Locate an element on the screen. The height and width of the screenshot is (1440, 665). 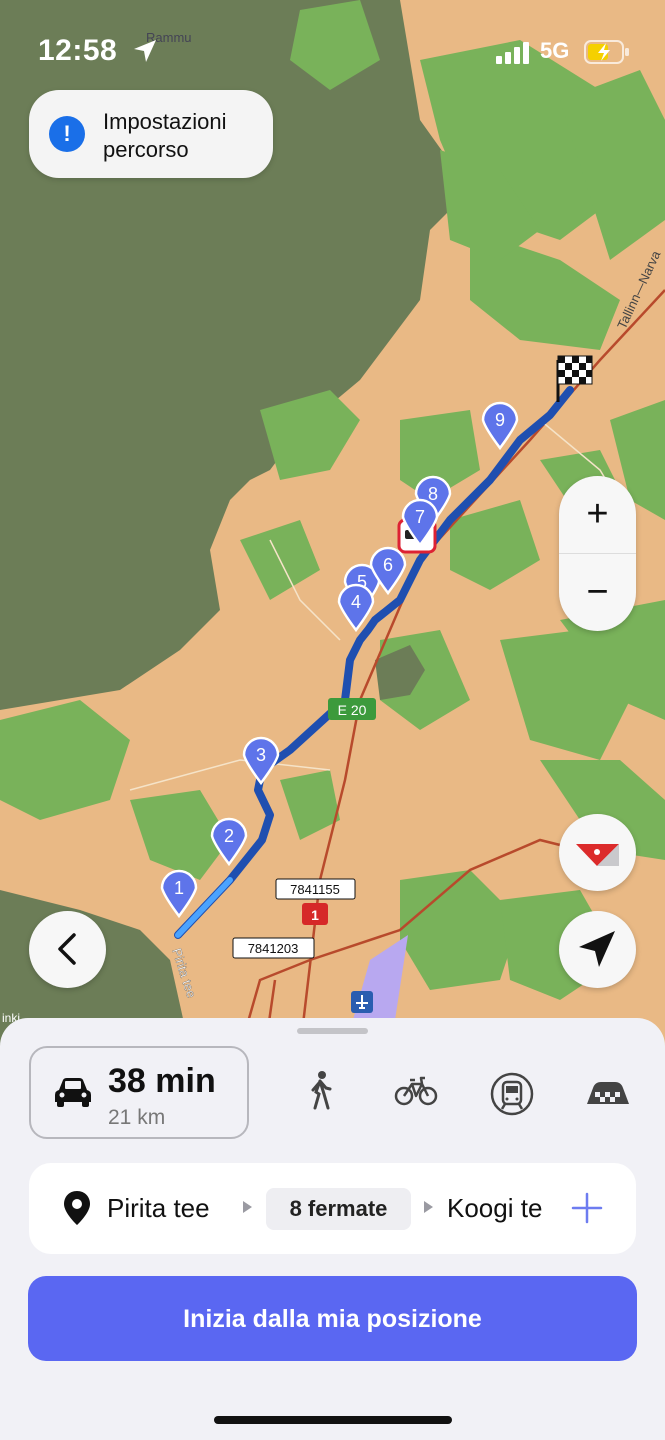
my-location-button is located at coordinates (597, 949).